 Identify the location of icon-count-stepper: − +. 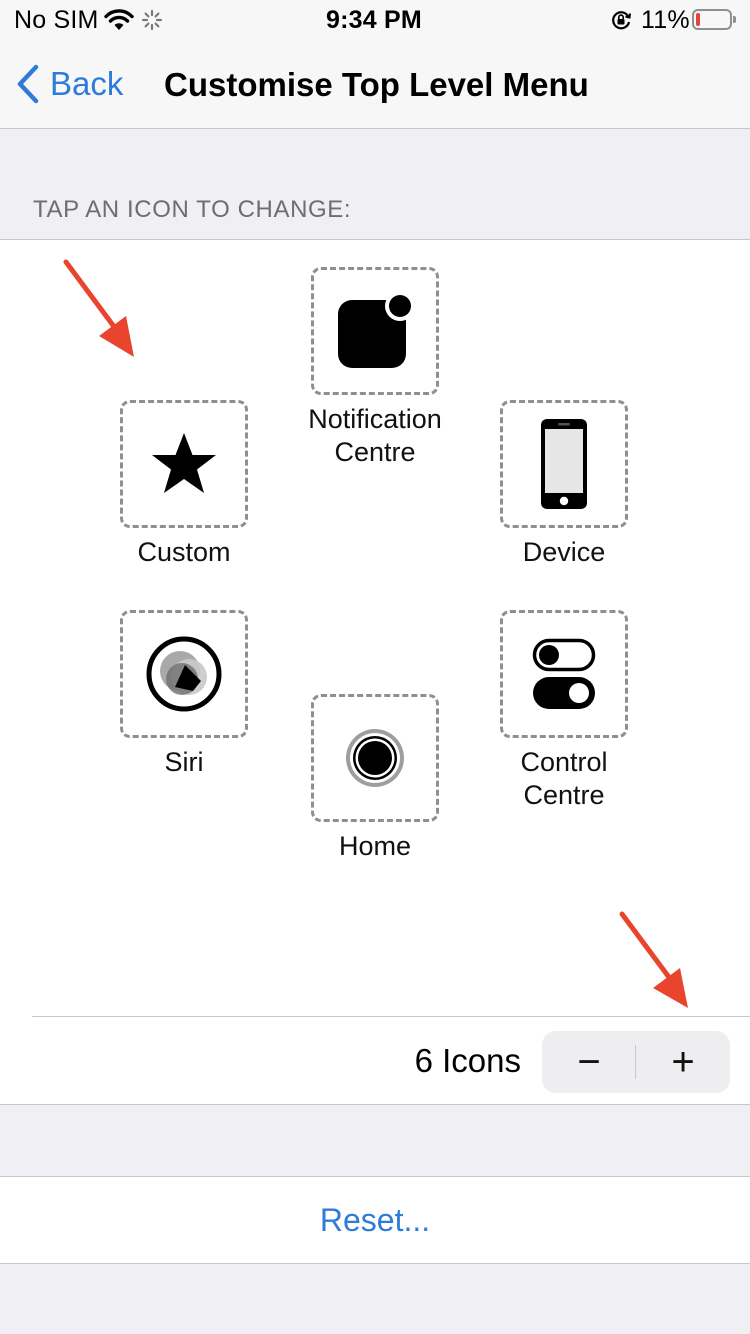
(636, 1062).